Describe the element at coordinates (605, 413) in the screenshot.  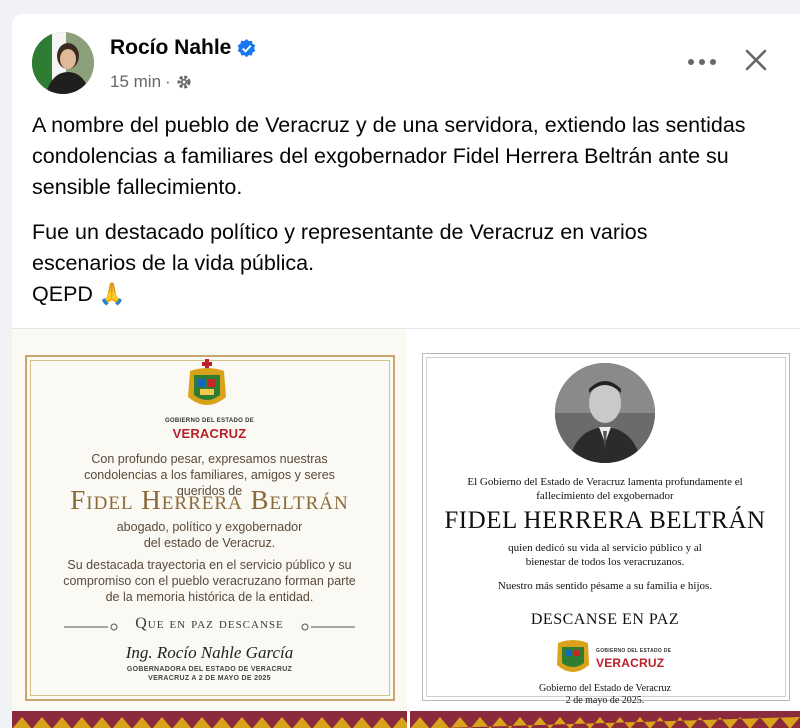
I see `deceased-photo` at that location.